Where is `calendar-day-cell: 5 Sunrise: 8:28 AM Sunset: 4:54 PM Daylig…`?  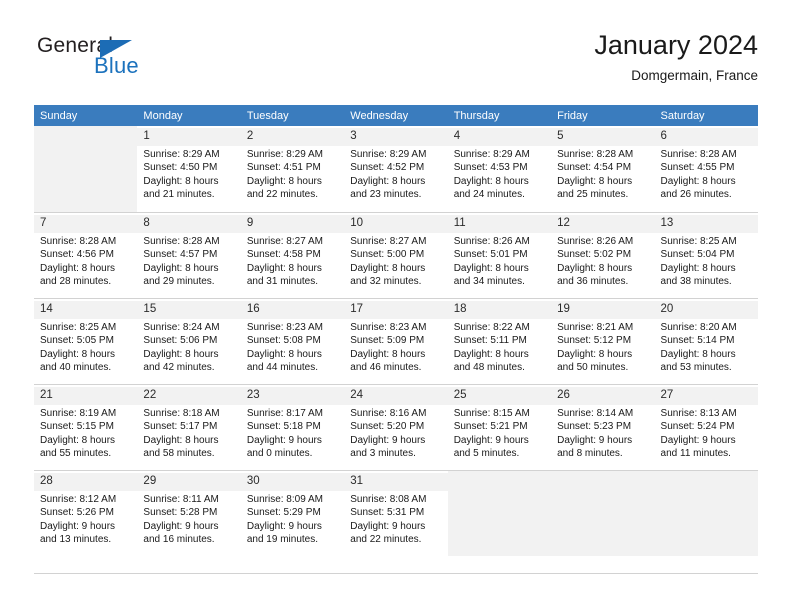
calendar-day-cell: 5 Sunrise: 8:28 AM Sunset: 4:54 PM Daylig… is located at coordinates (603, 169).